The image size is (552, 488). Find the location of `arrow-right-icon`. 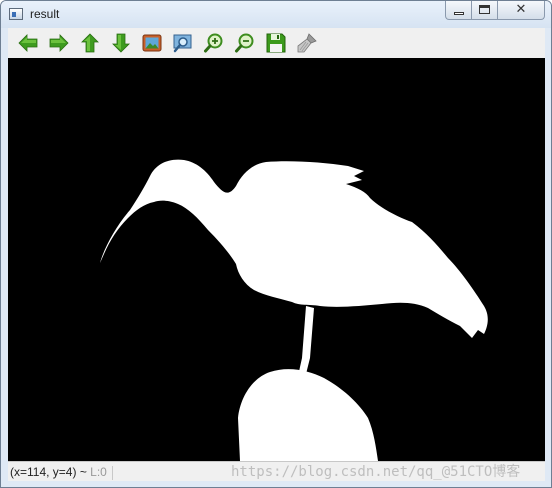

arrow-right-icon is located at coordinates (59, 43).